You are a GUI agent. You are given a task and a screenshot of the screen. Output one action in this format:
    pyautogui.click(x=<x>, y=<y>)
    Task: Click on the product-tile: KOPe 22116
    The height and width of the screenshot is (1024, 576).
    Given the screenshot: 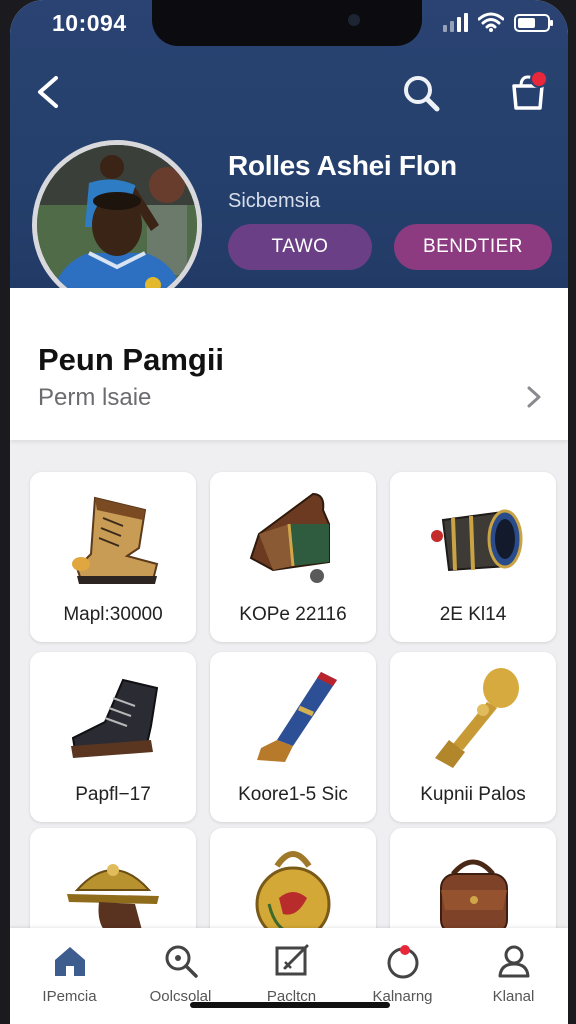 What is the action you would take?
    pyautogui.click(x=293, y=557)
    